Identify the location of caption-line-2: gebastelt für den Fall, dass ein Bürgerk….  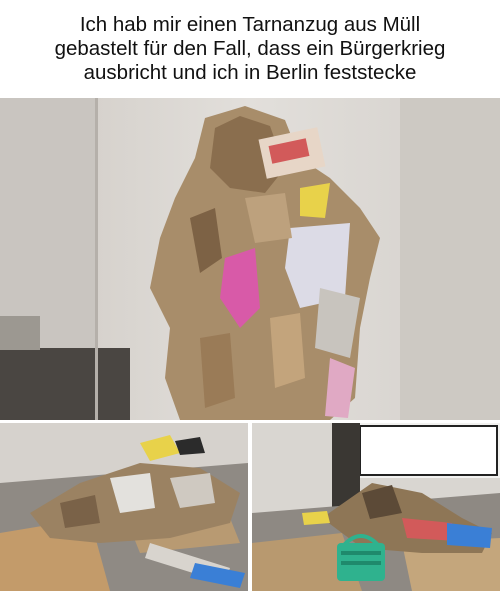
(250, 48).